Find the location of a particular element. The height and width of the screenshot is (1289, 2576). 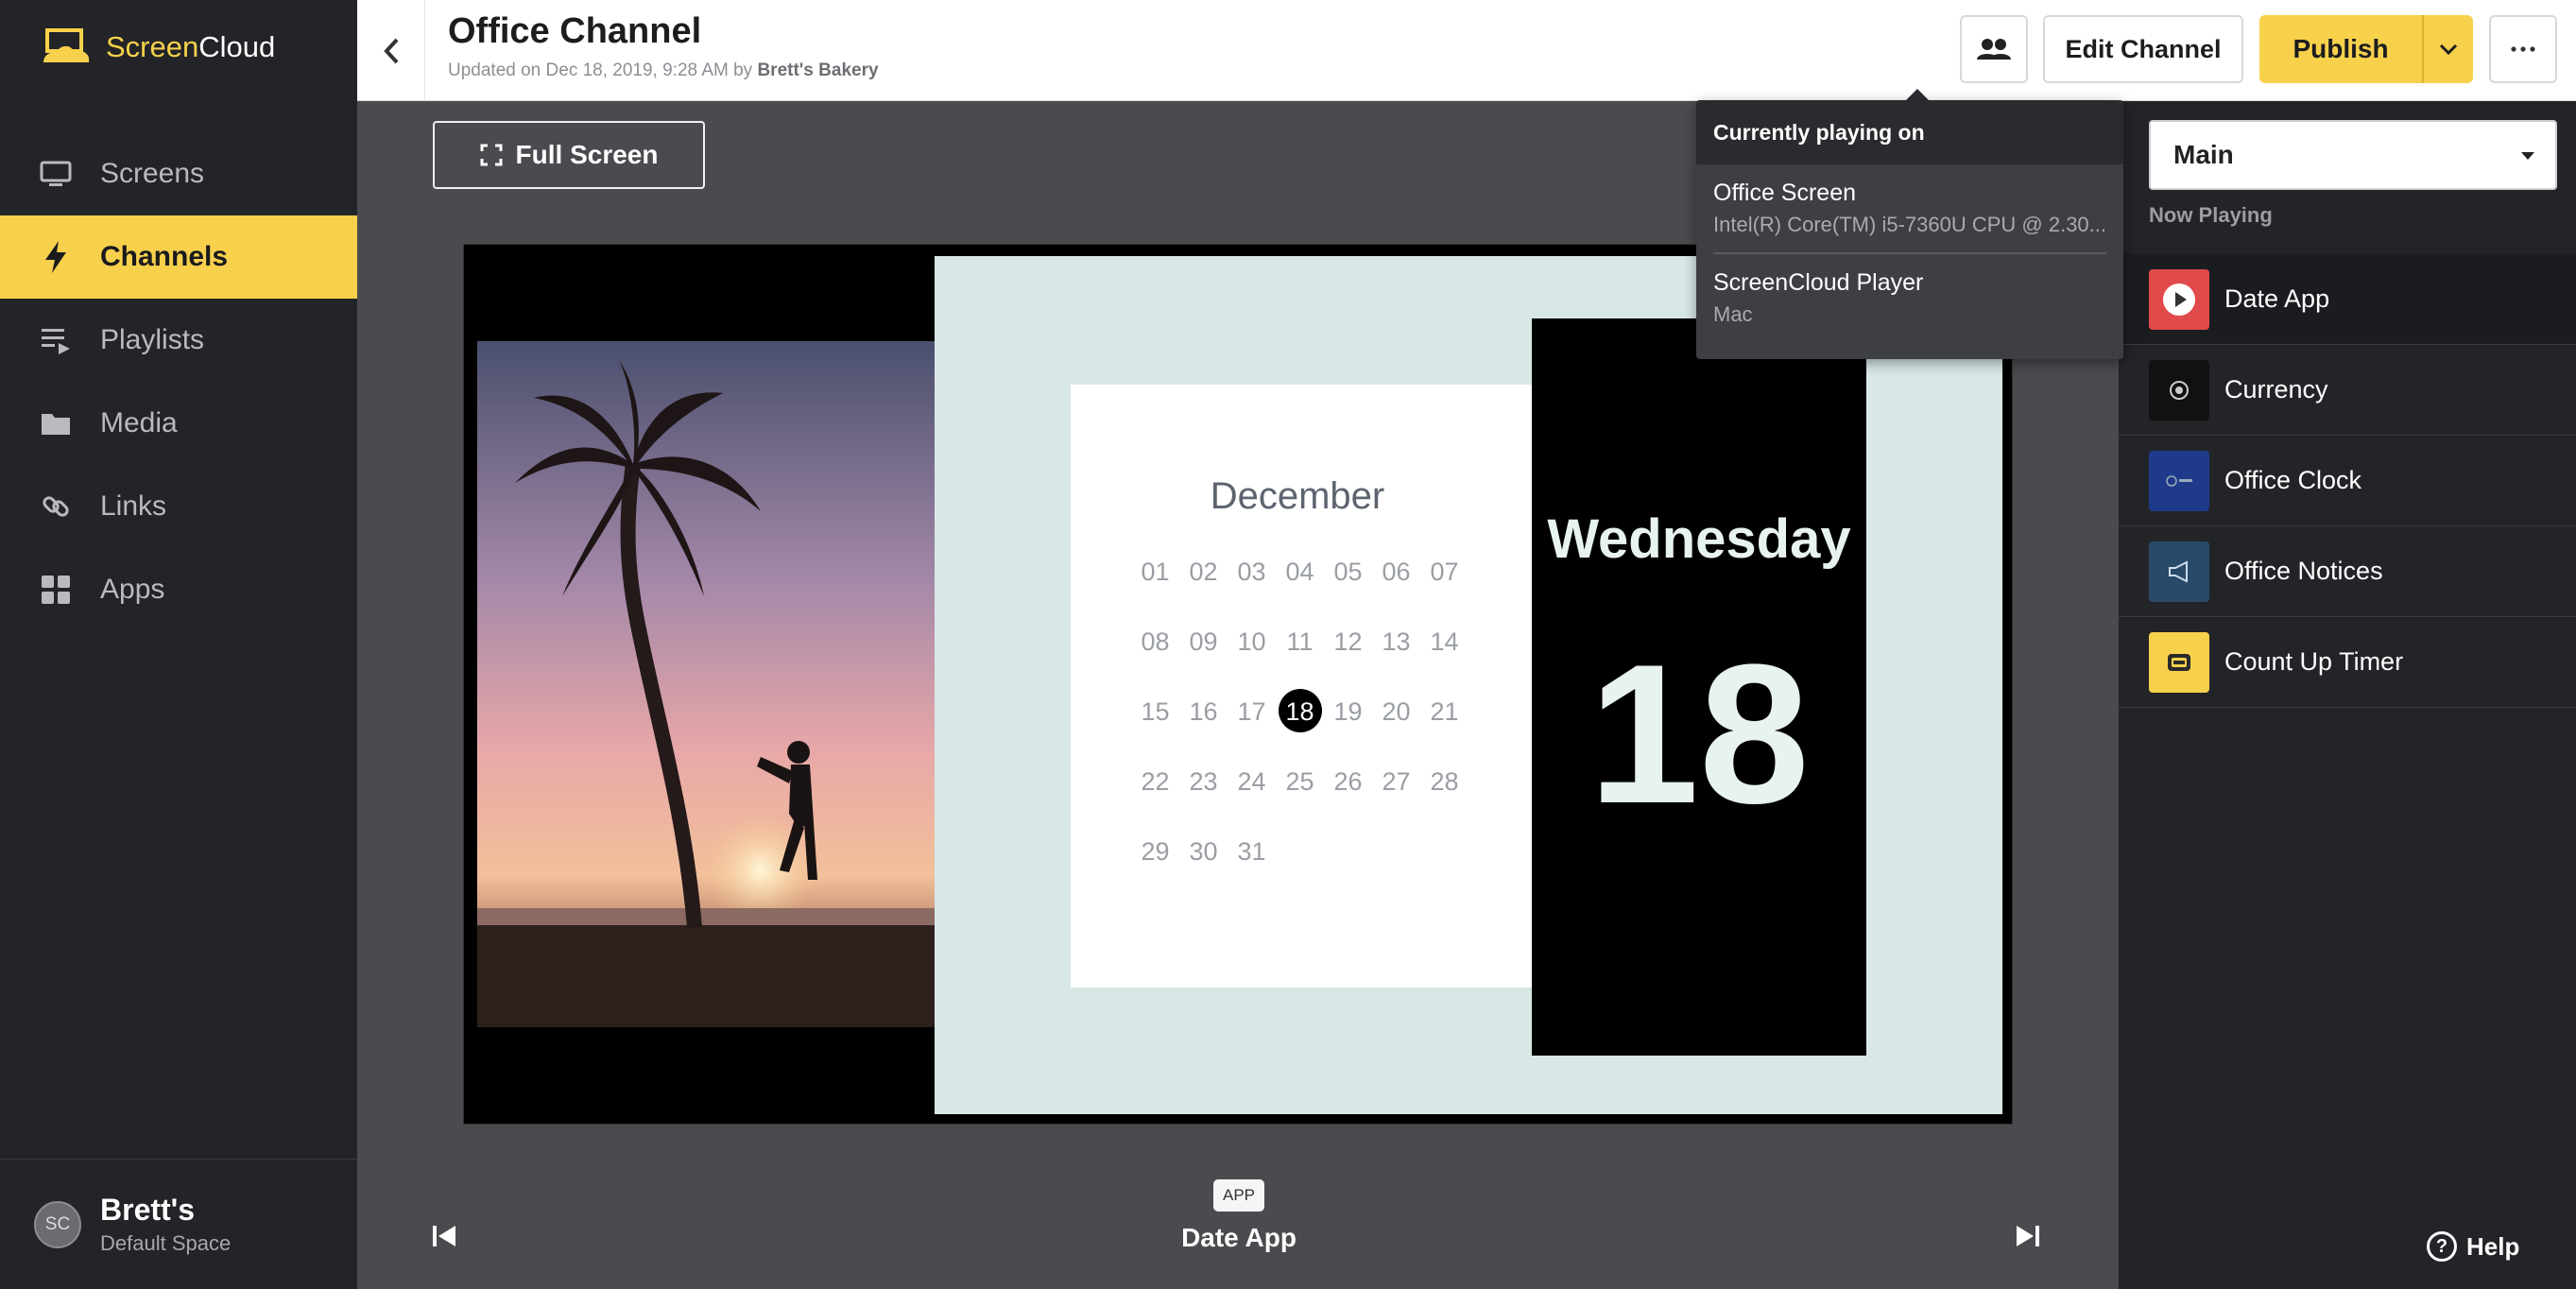

list-item: Office Notices is located at coordinates (2347, 571).